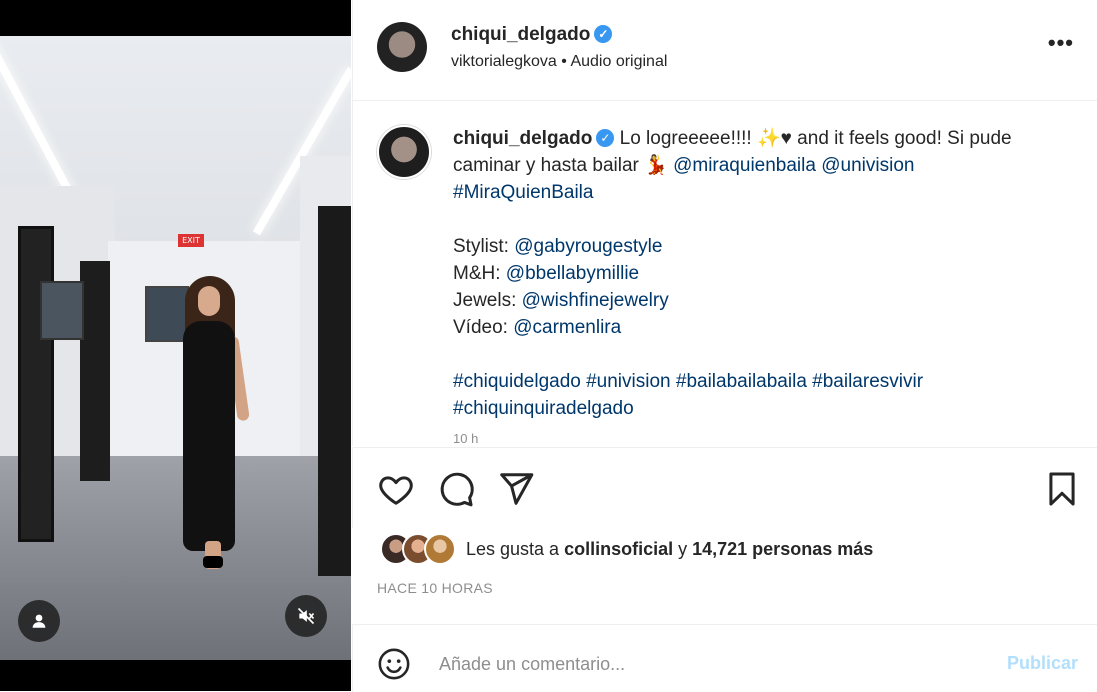 The width and height of the screenshot is (1097, 692). What do you see at coordinates (520, 34) in the screenshot?
I see `author-username-link: chiqui_delgado` at bounding box center [520, 34].